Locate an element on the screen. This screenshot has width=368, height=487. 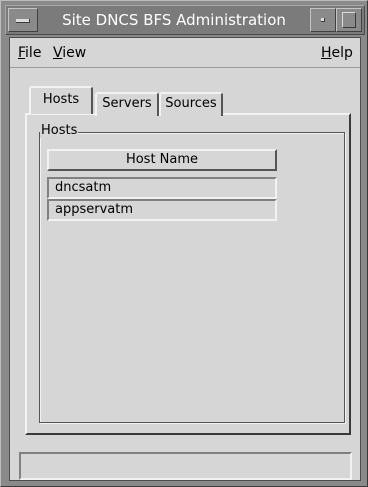
maximize-icon is located at coordinates (349, 20).